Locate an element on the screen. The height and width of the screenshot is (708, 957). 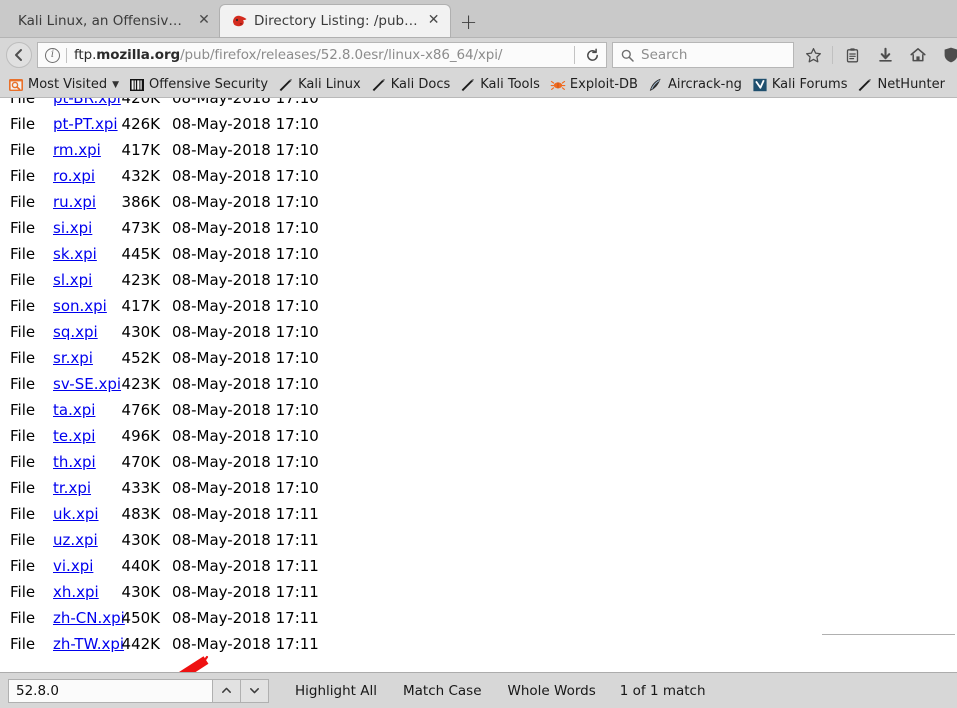
kali-dragon-icon is located at coordinates (468, 85).